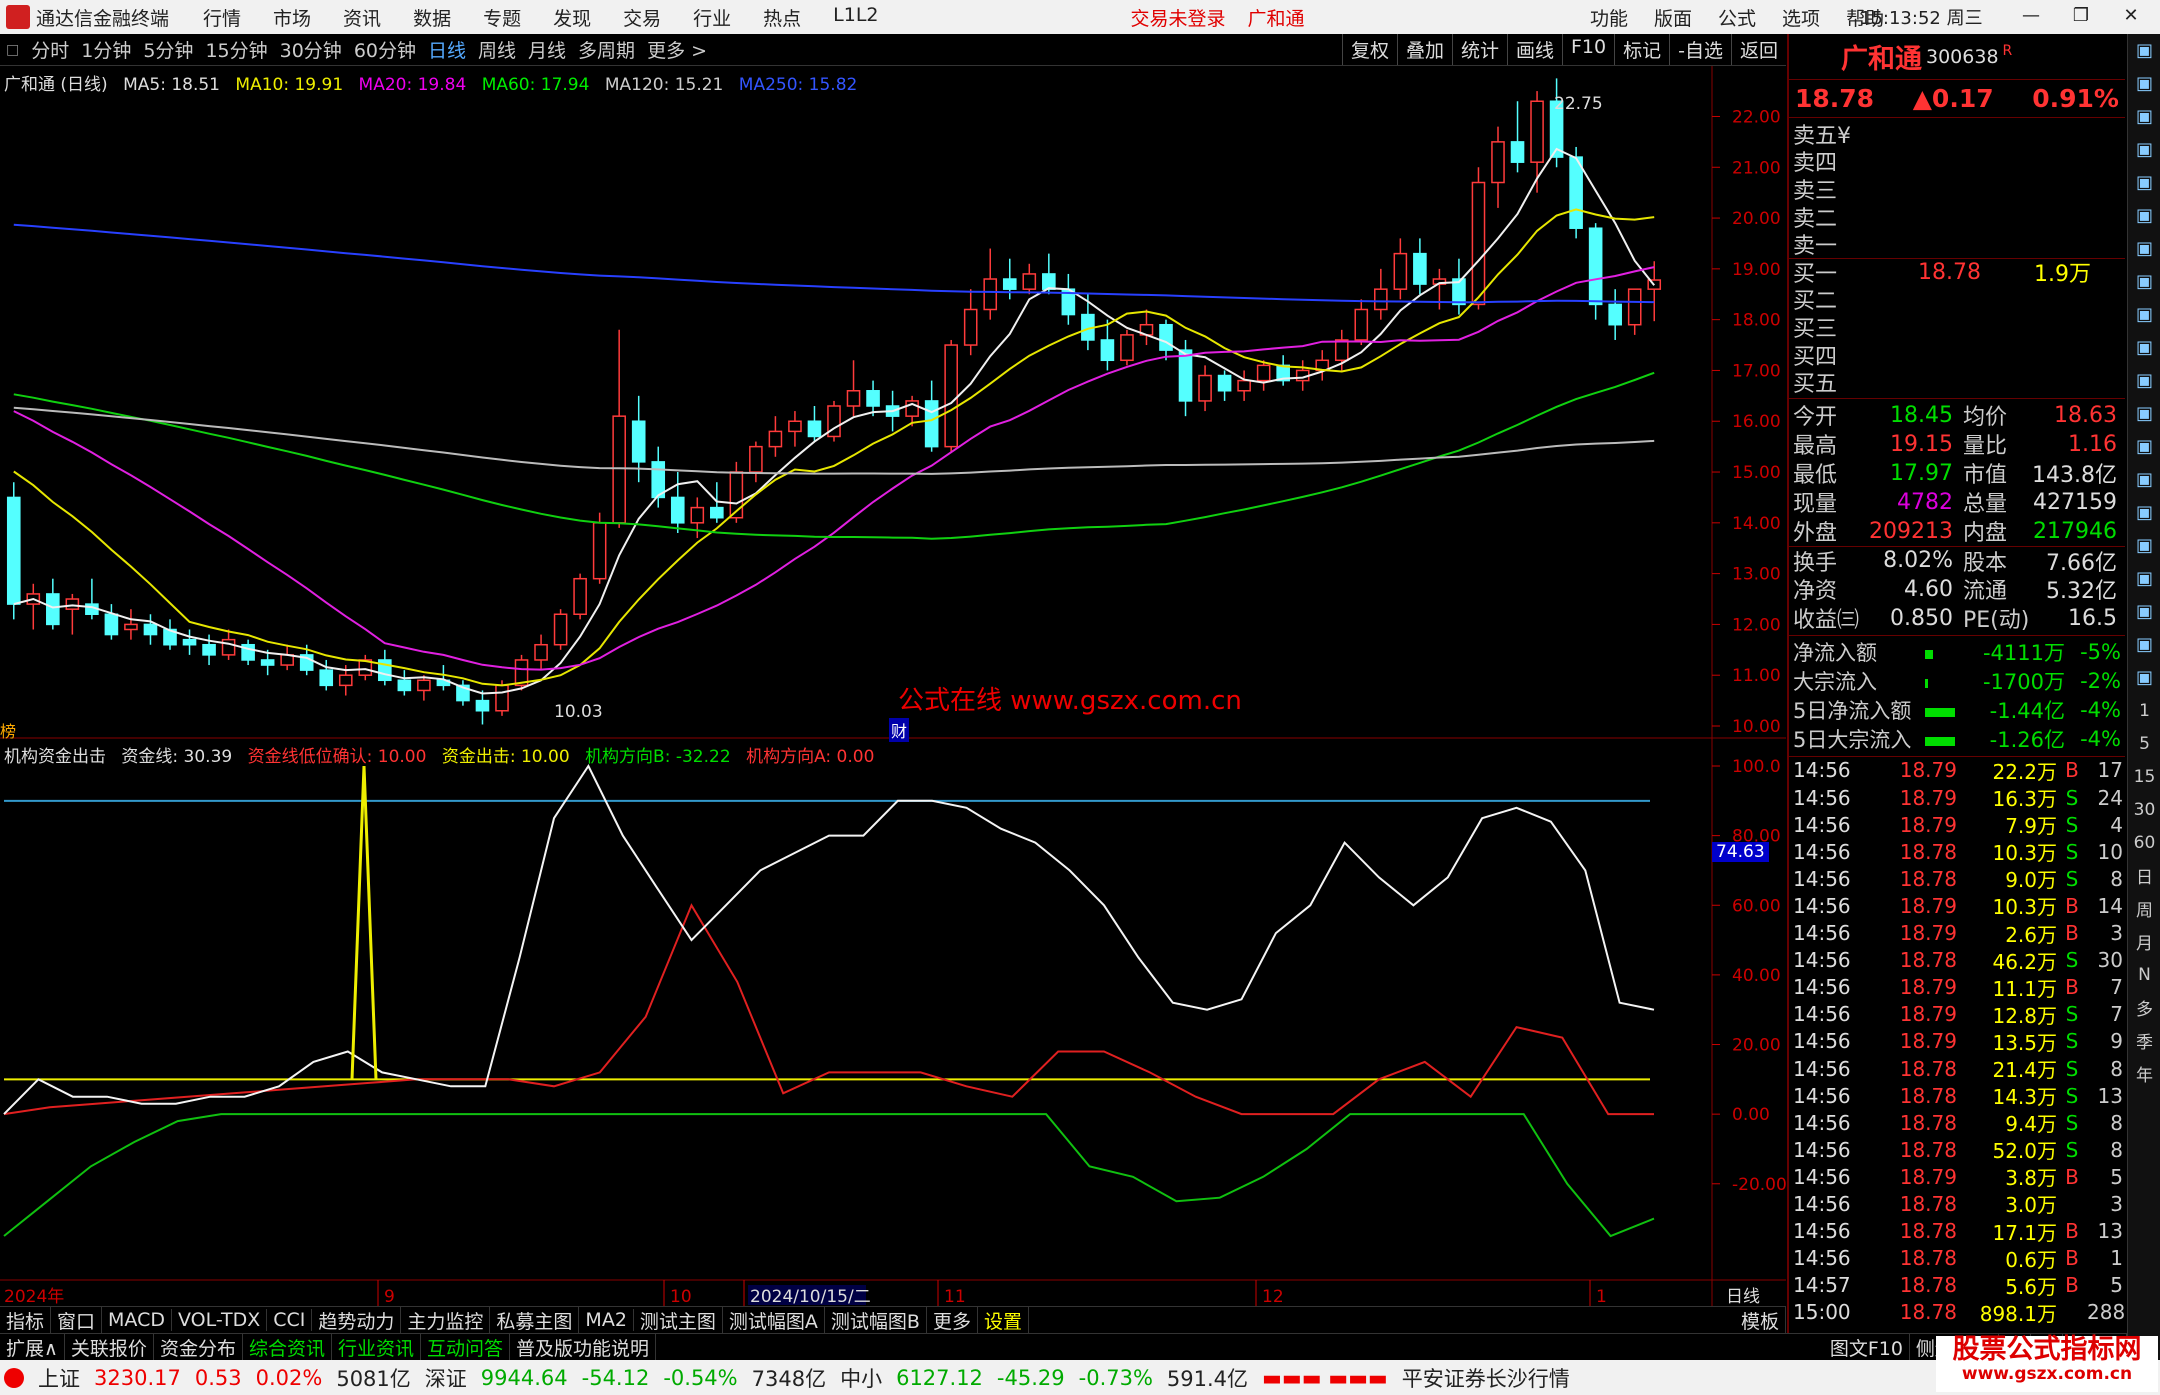  What do you see at coordinates (2144, 314) in the screenshot?
I see `f10-icon: ▣` at bounding box center [2144, 314].